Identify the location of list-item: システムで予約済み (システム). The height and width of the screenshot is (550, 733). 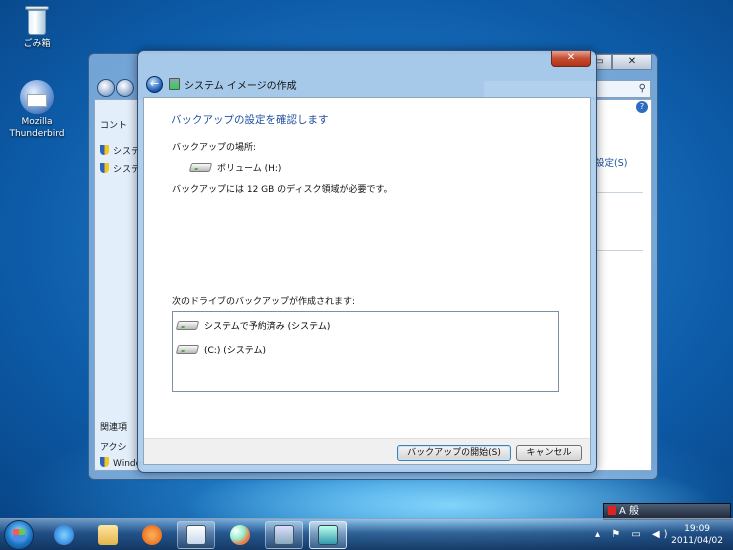
(253, 325).